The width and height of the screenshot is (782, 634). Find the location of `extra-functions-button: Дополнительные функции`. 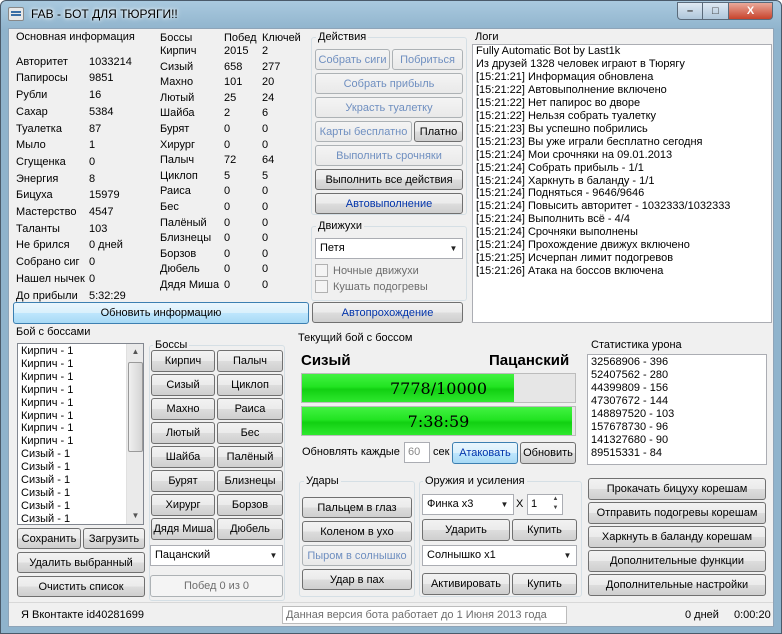

extra-functions-button: Дополнительные функции is located at coordinates (677, 561).